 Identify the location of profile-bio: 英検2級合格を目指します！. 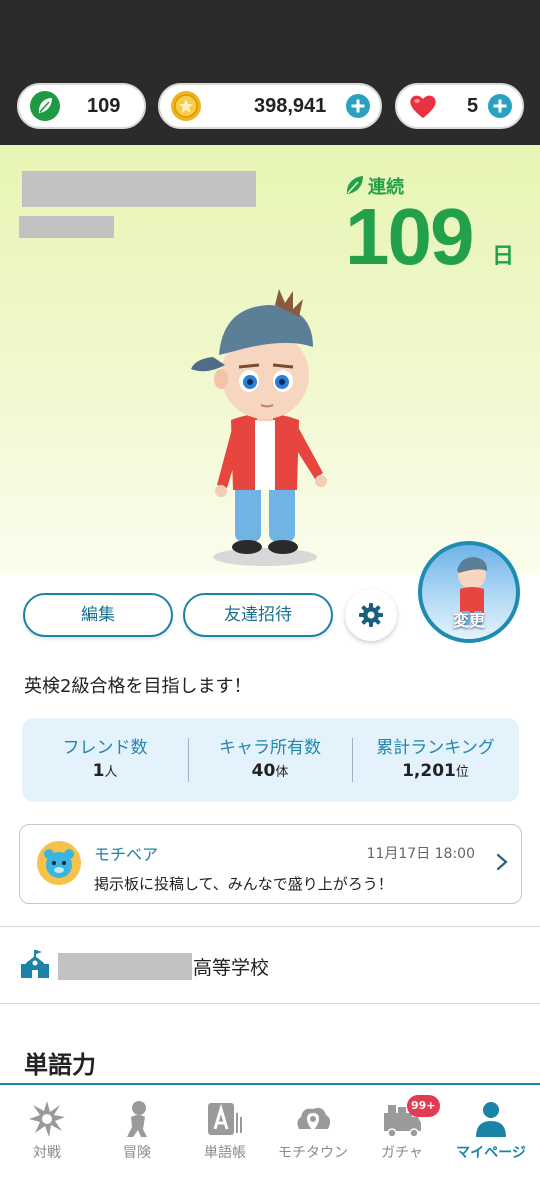
(138, 686).